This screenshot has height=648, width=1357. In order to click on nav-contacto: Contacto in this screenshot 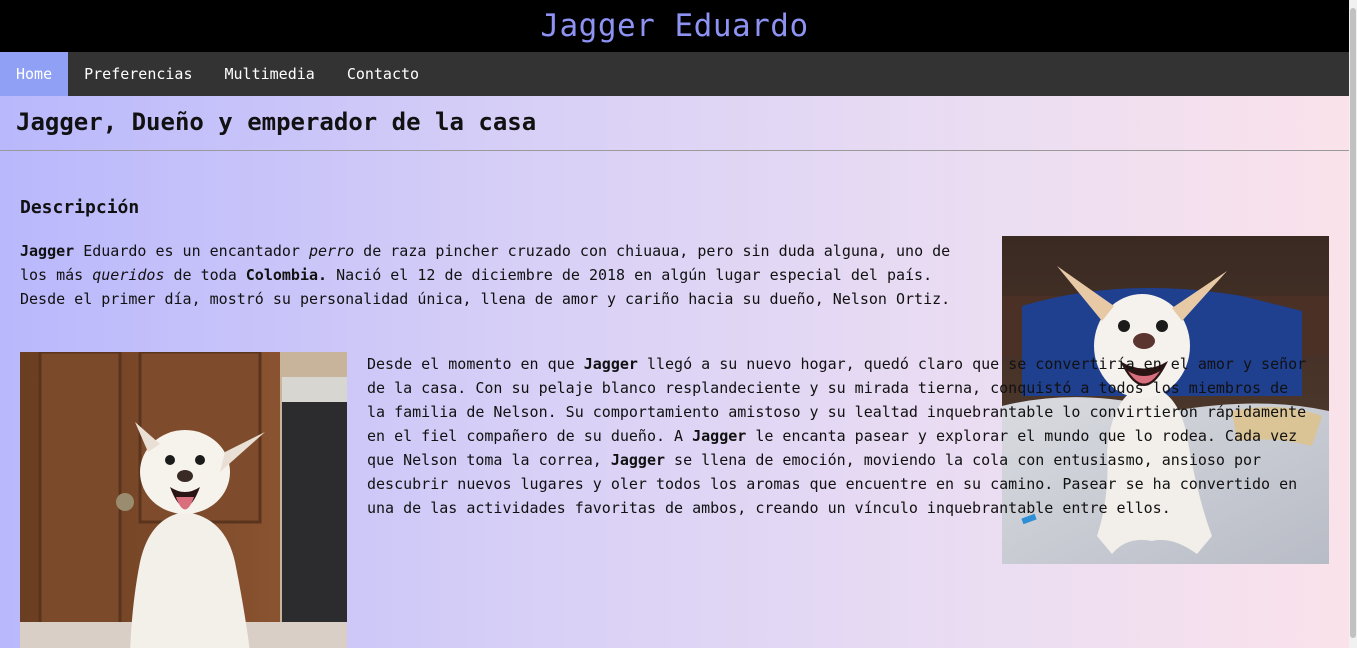, I will do `click(383, 74)`.